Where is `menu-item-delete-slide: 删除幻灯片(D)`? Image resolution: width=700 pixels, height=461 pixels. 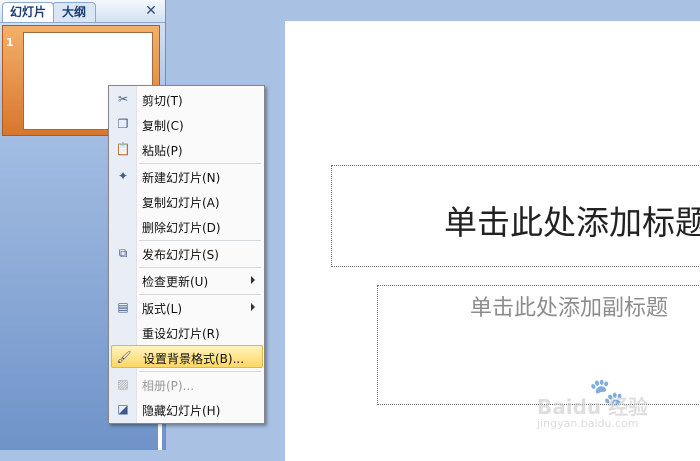 menu-item-delete-slide: 删除幻灯片(D) is located at coordinates (186, 226).